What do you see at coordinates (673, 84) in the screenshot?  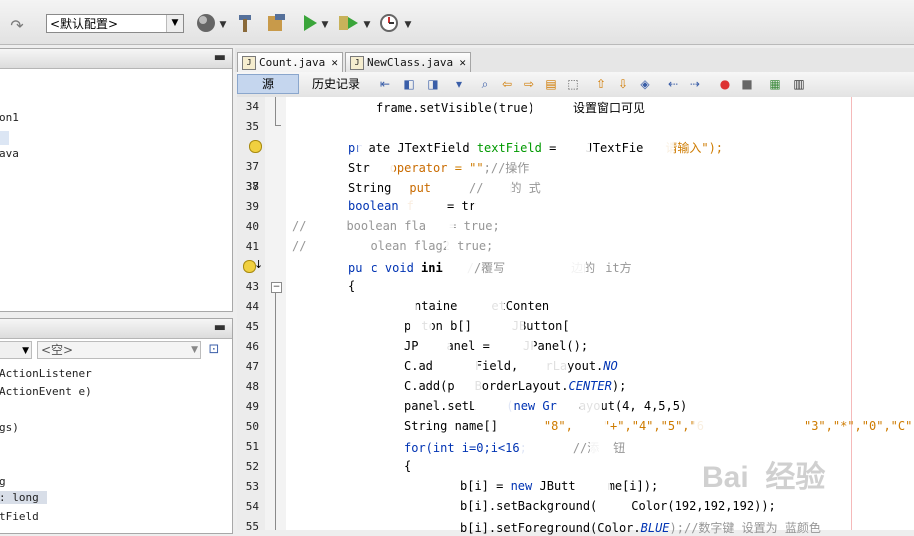 I see `shift-left-icon: ⇠` at bounding box center [673, 84].